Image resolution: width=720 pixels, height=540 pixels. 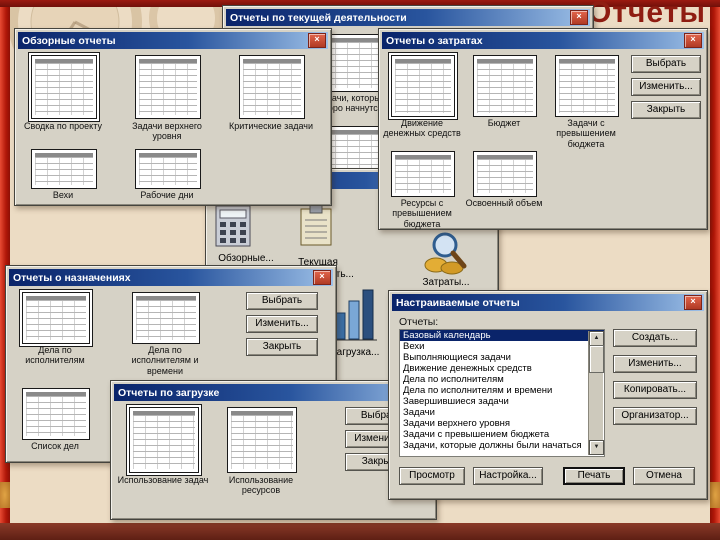 What do you see at coordinates (502, 368) in the screenshot?
I see `list-item: Движение денежных средств` at bounding box center [502, 368].